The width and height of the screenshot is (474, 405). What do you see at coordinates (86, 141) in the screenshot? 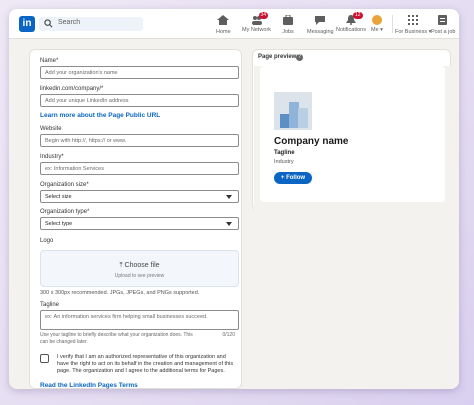
I see `website-placeholder: Begin with http://, https:// or www.` at bounding box center [86, 141].